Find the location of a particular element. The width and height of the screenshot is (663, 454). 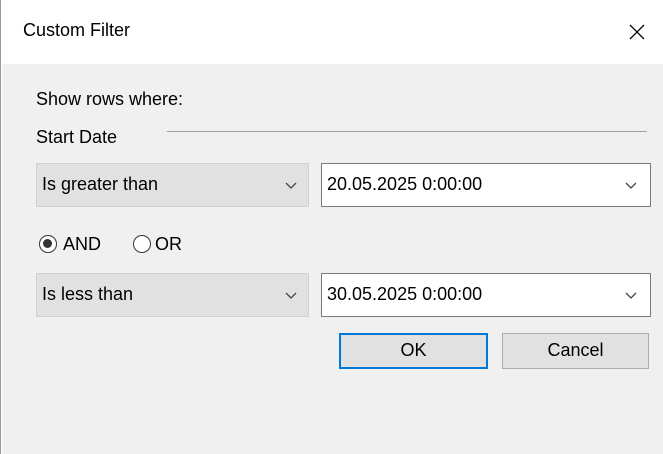

condition2-value-text: 30.05.2025 0:00:00 is located at coordinates (405, 294).